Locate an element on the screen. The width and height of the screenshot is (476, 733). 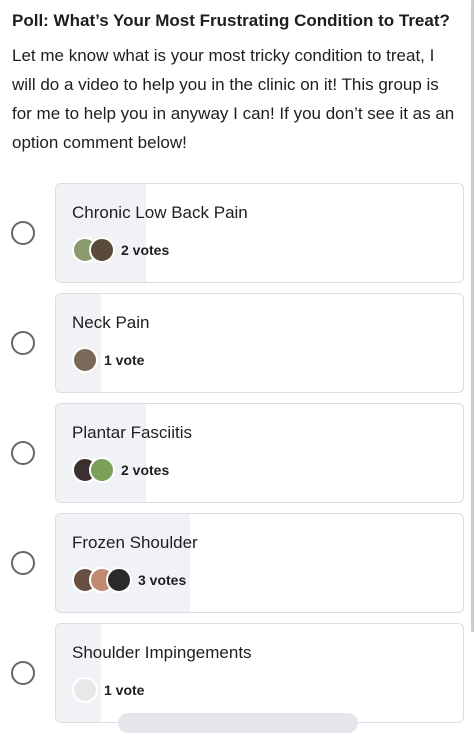
option-label: Shoulder Impingements is located at coordinates (162, 652).